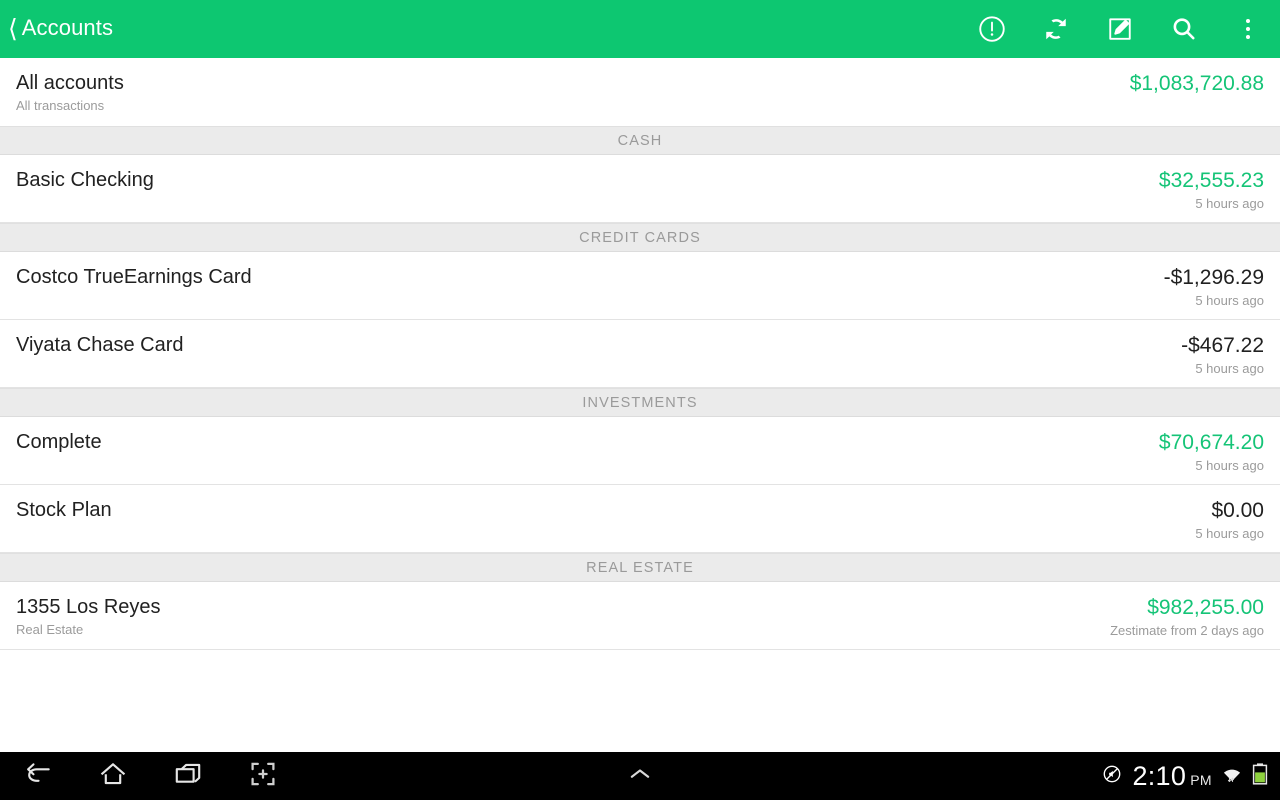  I want to click on wifi-icon, so click(1232, 776).